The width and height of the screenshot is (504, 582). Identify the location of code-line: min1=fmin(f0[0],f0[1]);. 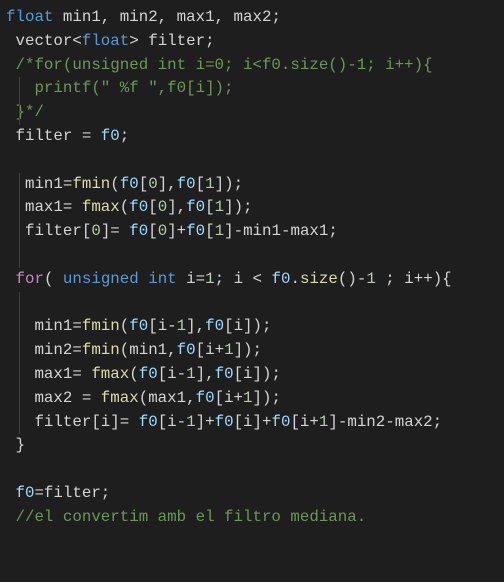
(229, 184).